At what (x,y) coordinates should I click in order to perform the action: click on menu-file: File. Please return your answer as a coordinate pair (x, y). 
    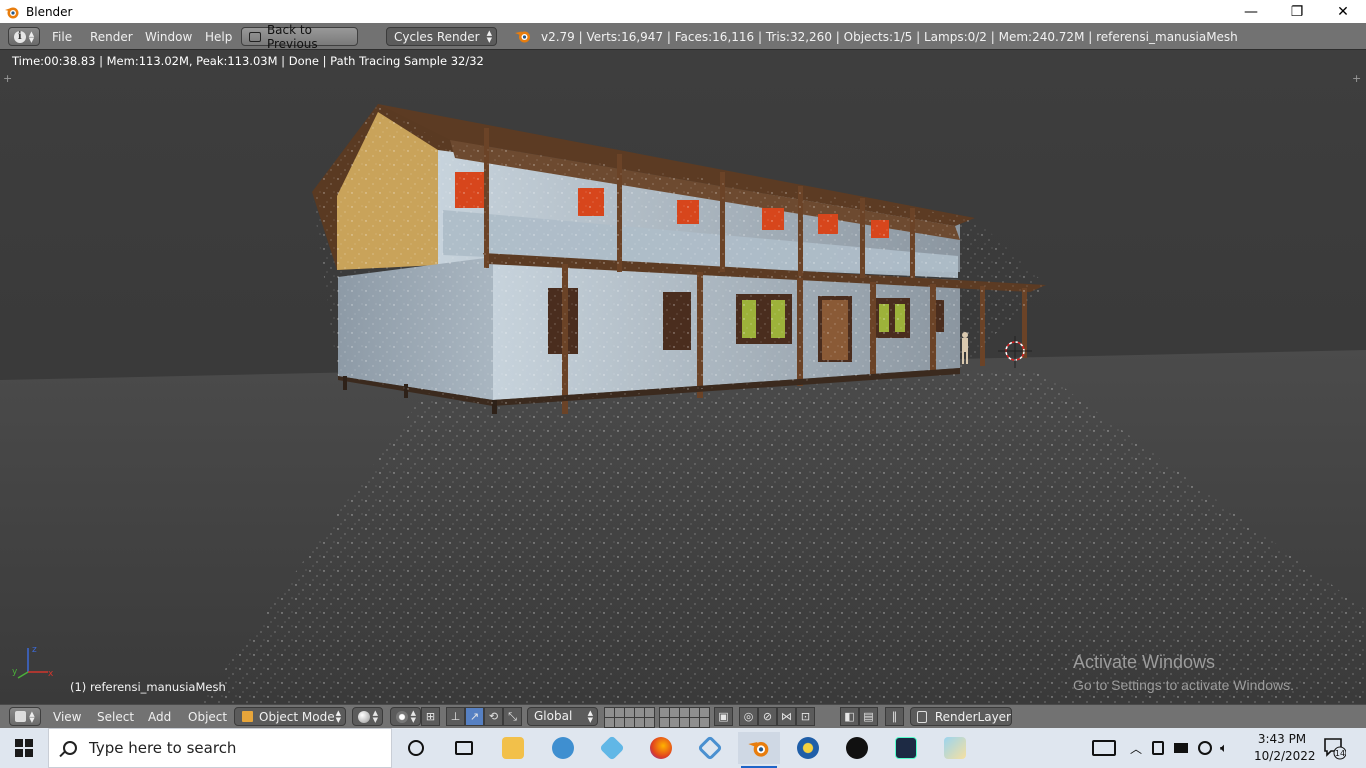
    Looking at the image, I should click on (62, 37).